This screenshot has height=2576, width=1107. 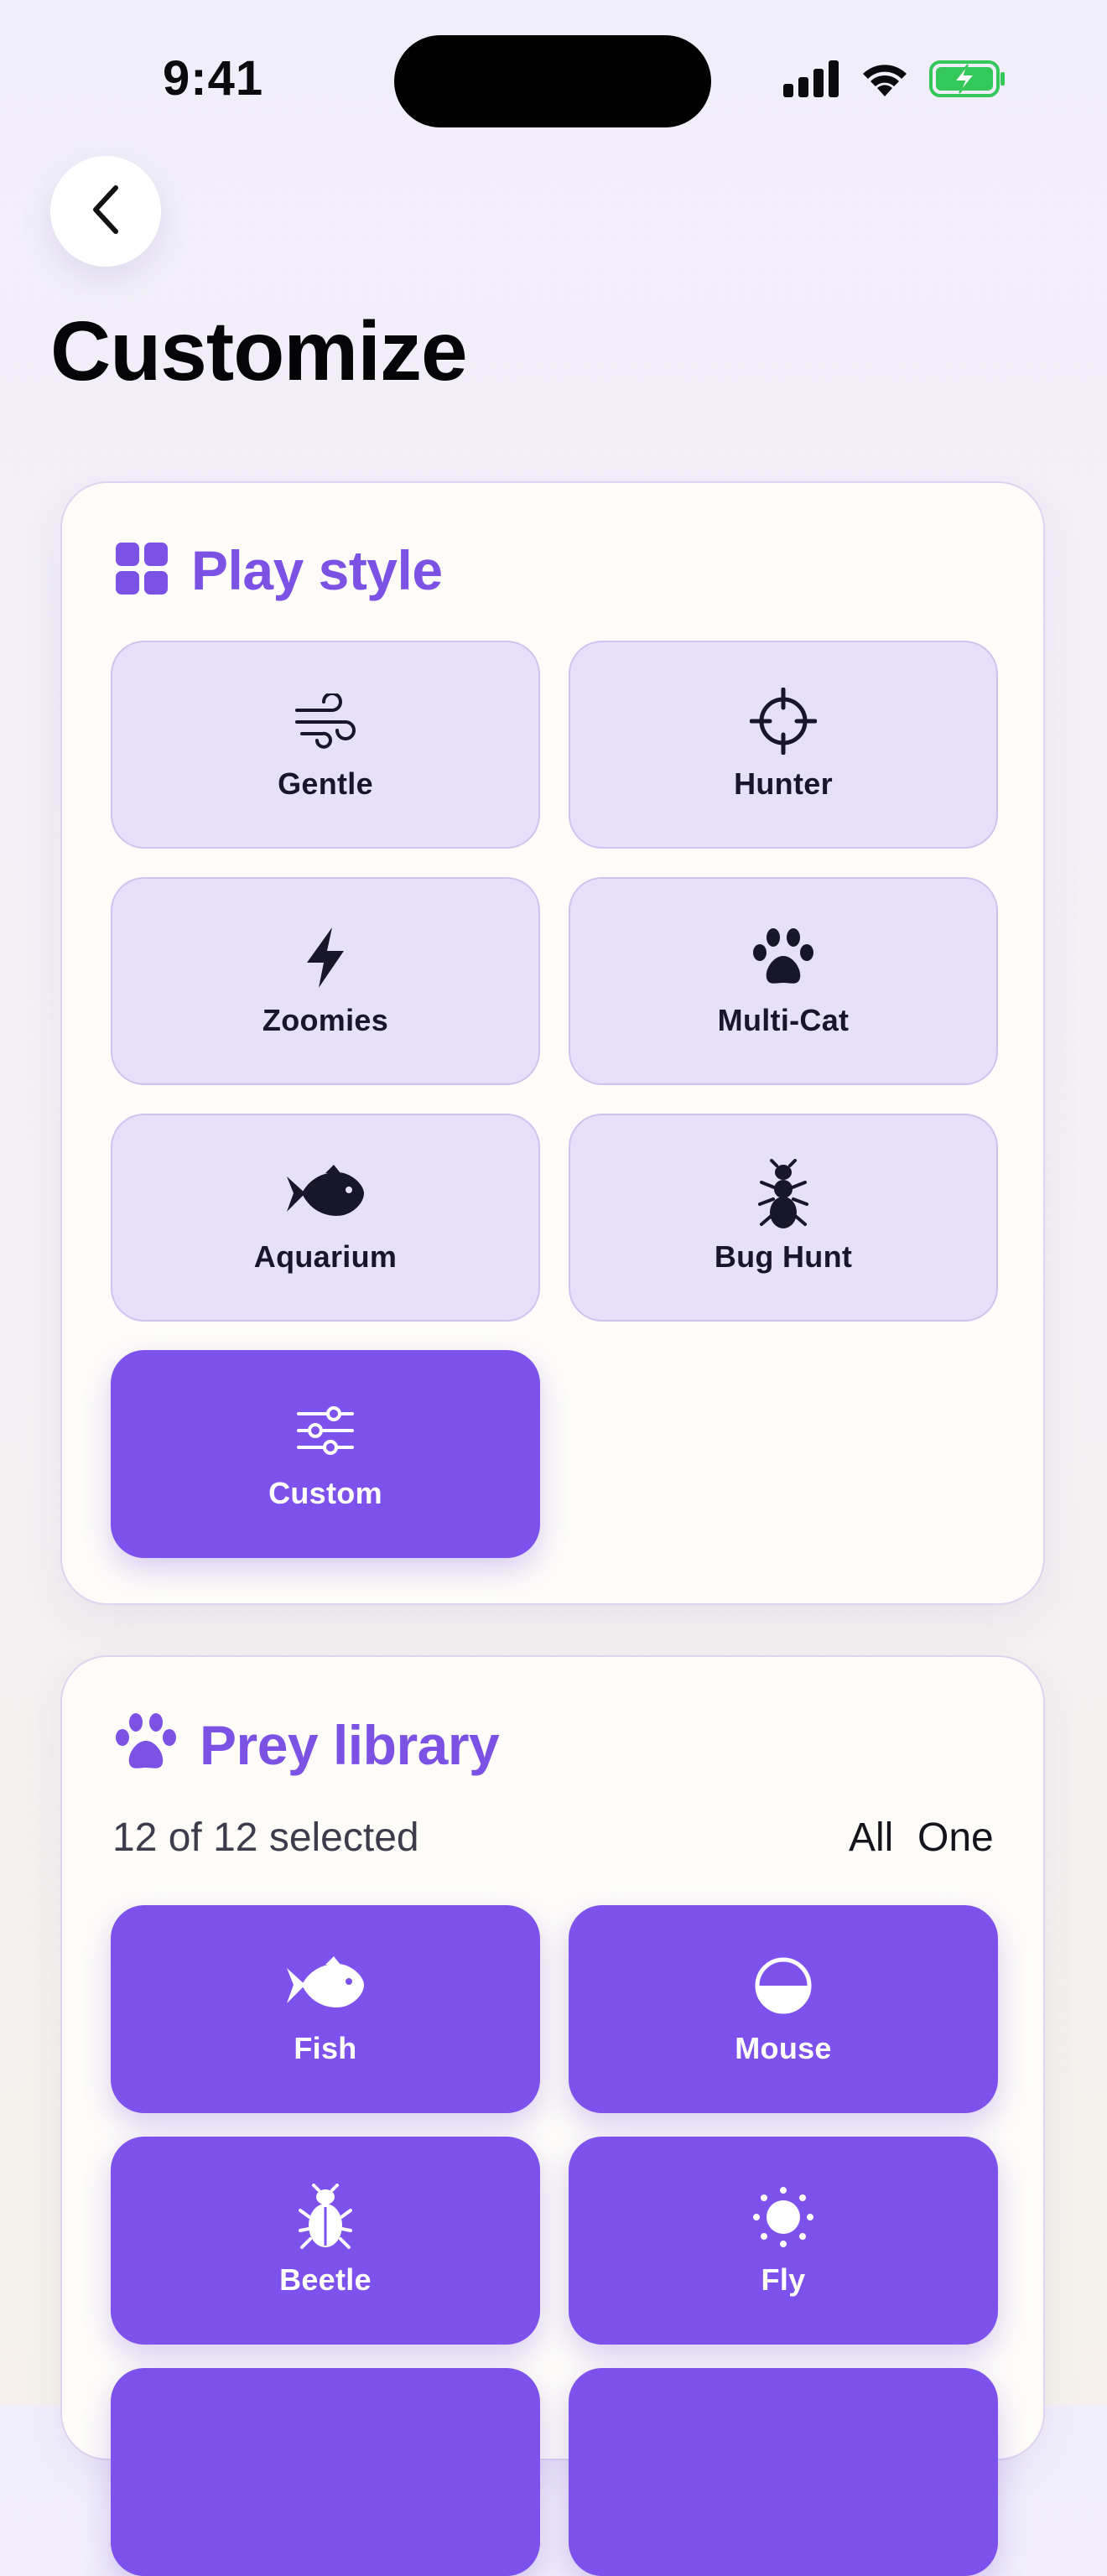 What do you see at coordinates (783, 2217) in the screenshot?
I see `sun-icon` at bounding box center [783, 2217].